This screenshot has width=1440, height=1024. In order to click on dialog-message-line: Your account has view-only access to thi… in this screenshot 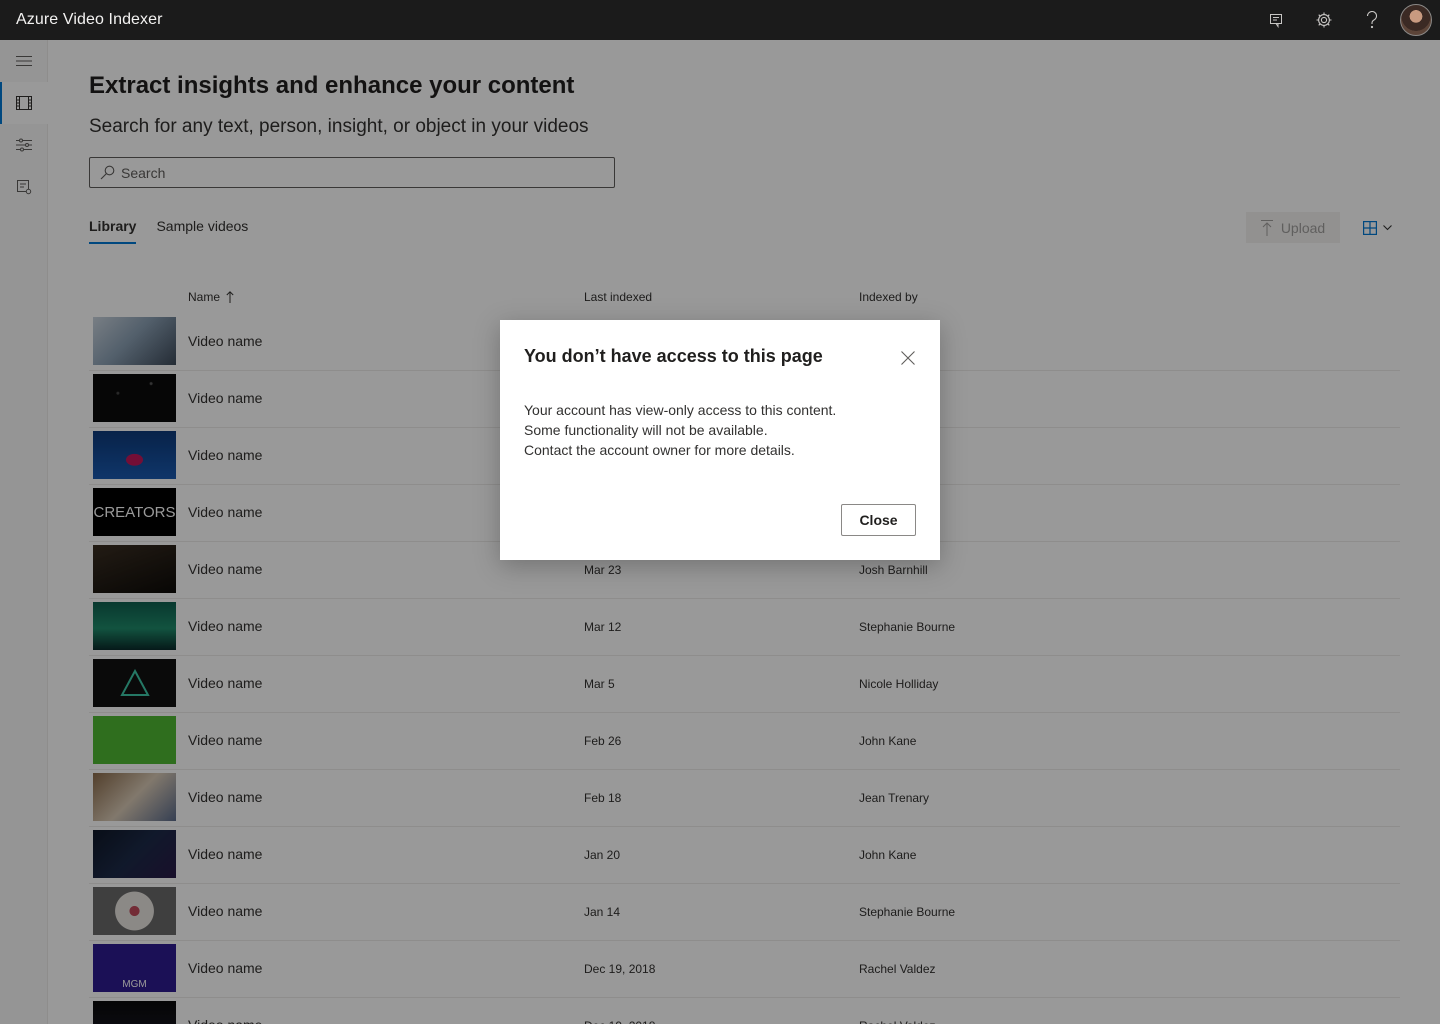, I will do `click(680, 410)`.